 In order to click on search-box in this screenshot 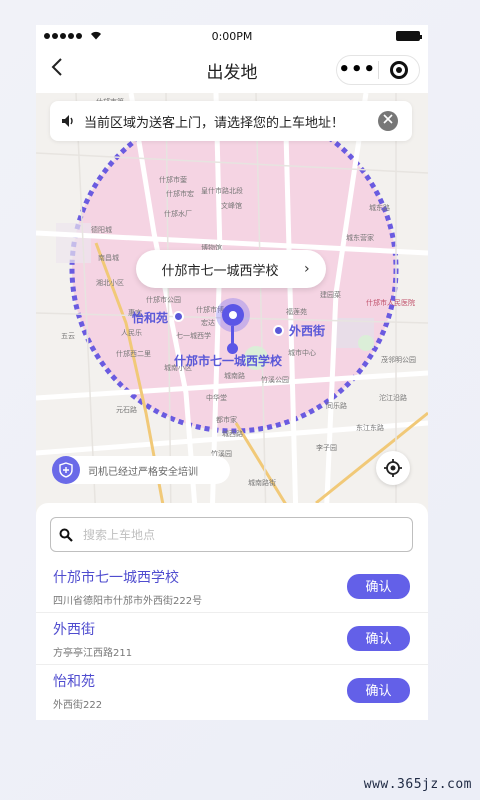, I will do `click(231, 534)`.